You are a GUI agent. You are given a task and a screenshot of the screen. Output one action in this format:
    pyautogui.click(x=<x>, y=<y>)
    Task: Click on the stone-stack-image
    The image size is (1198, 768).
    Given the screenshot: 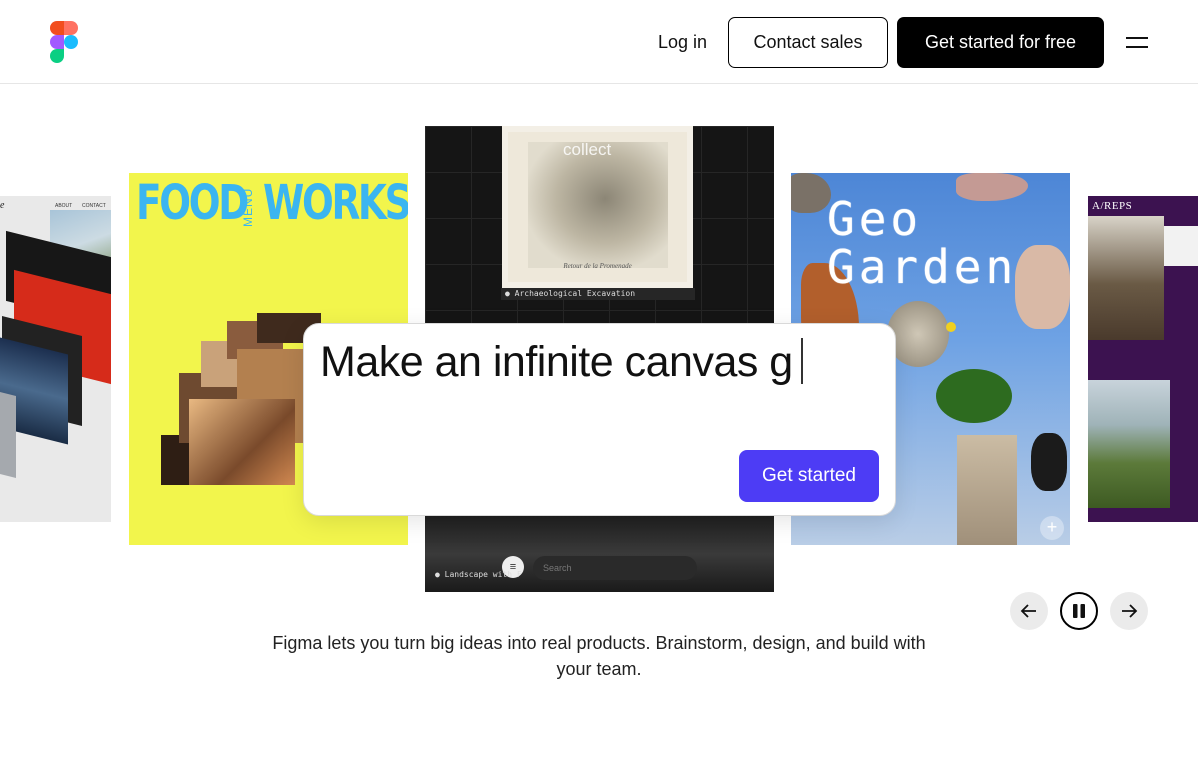 What is the action you would take?
    pyautogui.click(x=987, y=490)
    